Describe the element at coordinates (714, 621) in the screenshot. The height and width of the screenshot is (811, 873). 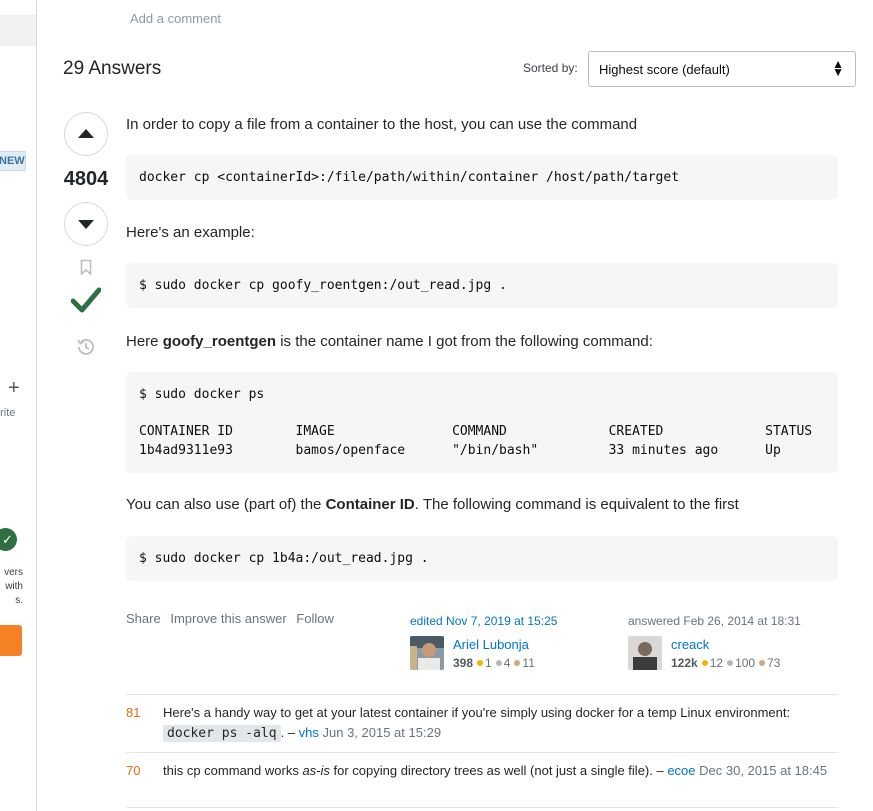
I see `answered-timestamp: answered Feb 26, 2014 at 18:31` at that location.